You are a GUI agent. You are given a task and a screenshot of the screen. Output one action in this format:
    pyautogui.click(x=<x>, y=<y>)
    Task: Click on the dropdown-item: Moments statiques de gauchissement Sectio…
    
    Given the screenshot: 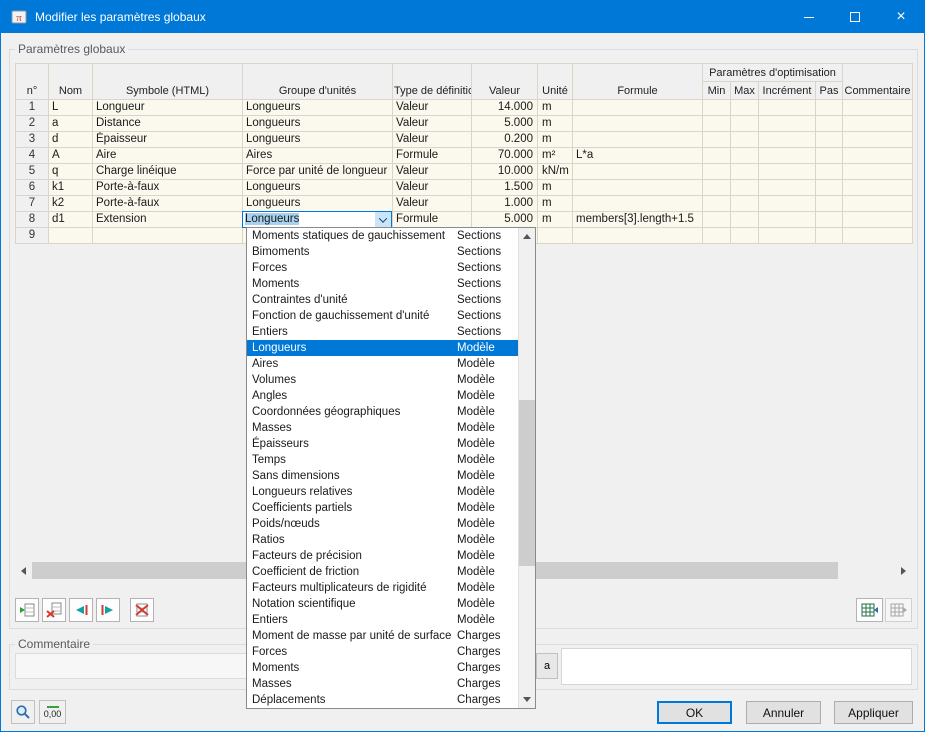 What is the action you would take?
    pyautogui.click(x=382, y=236)
    